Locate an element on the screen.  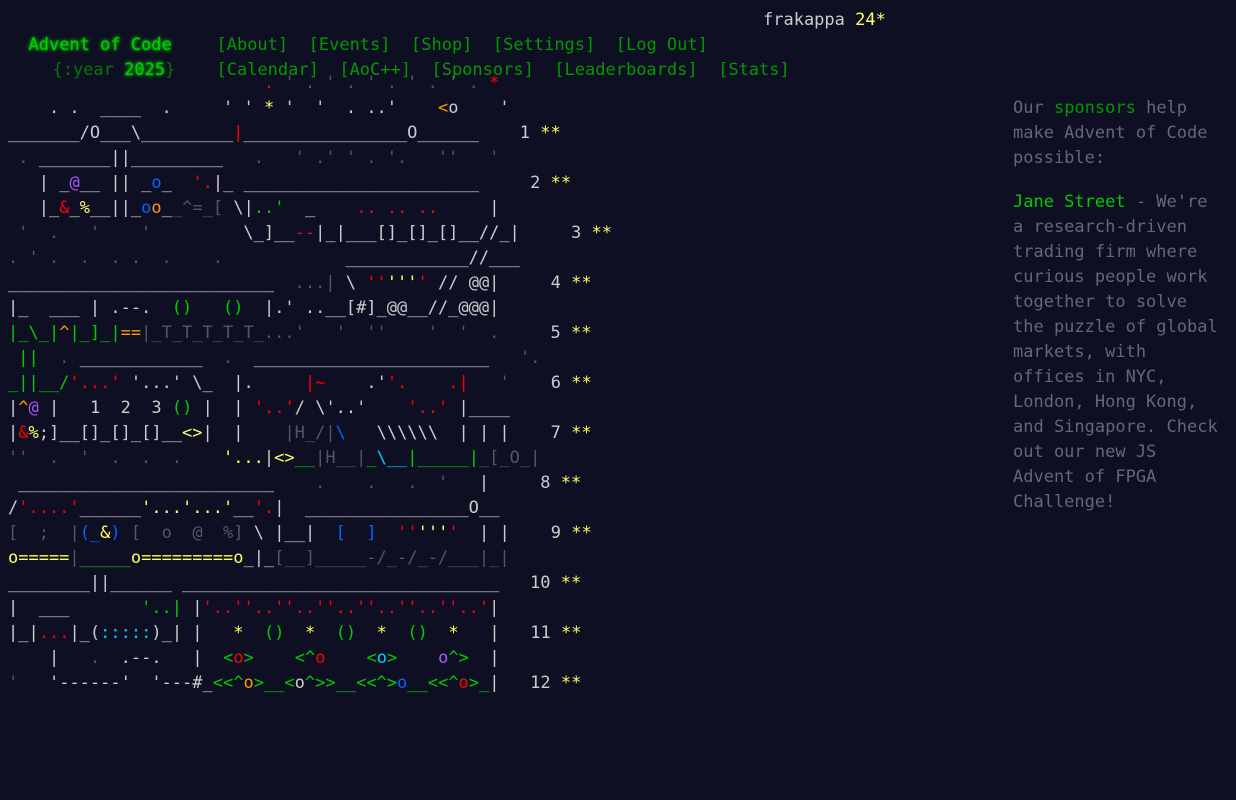
star-count: 24* is located at coordinates (870, 20).